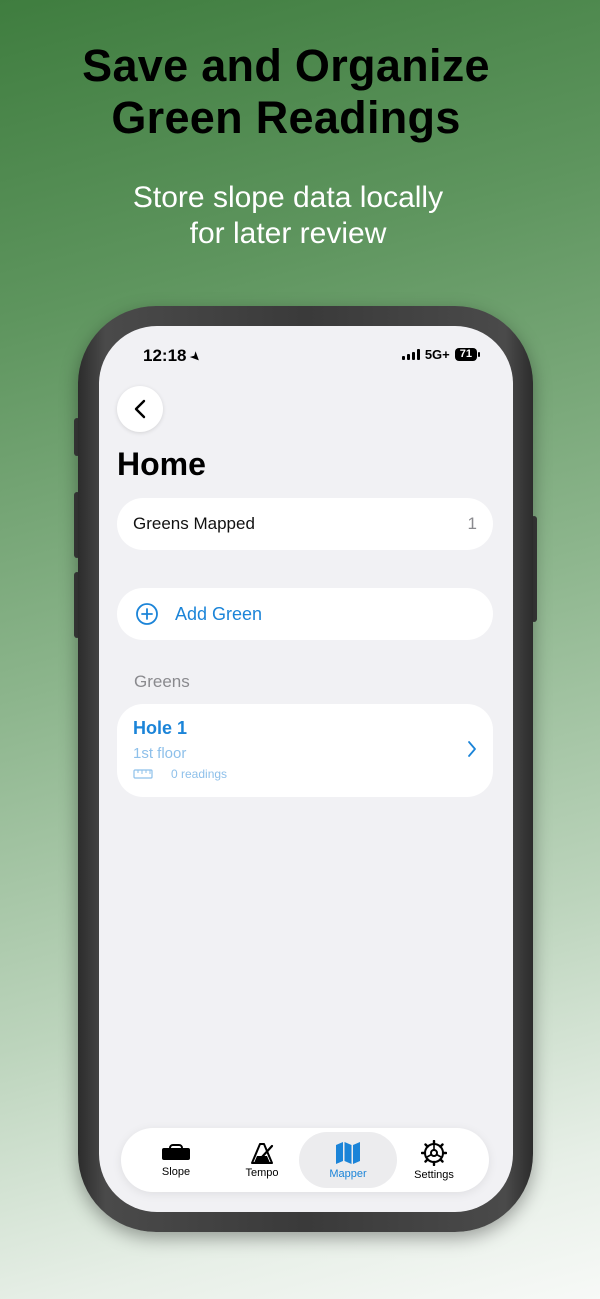  Describe the element at coordinates (305, 750) in the screenshot. I see `green-list-item: Hole 1 1st floor 0 readings` at that location.